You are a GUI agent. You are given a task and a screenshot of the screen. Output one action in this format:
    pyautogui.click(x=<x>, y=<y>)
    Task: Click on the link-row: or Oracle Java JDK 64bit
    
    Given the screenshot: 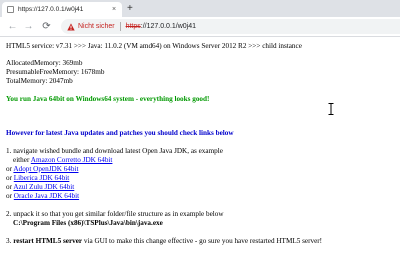 What is the action you would take?
    pyautogui.click(x=202, y=196)
    